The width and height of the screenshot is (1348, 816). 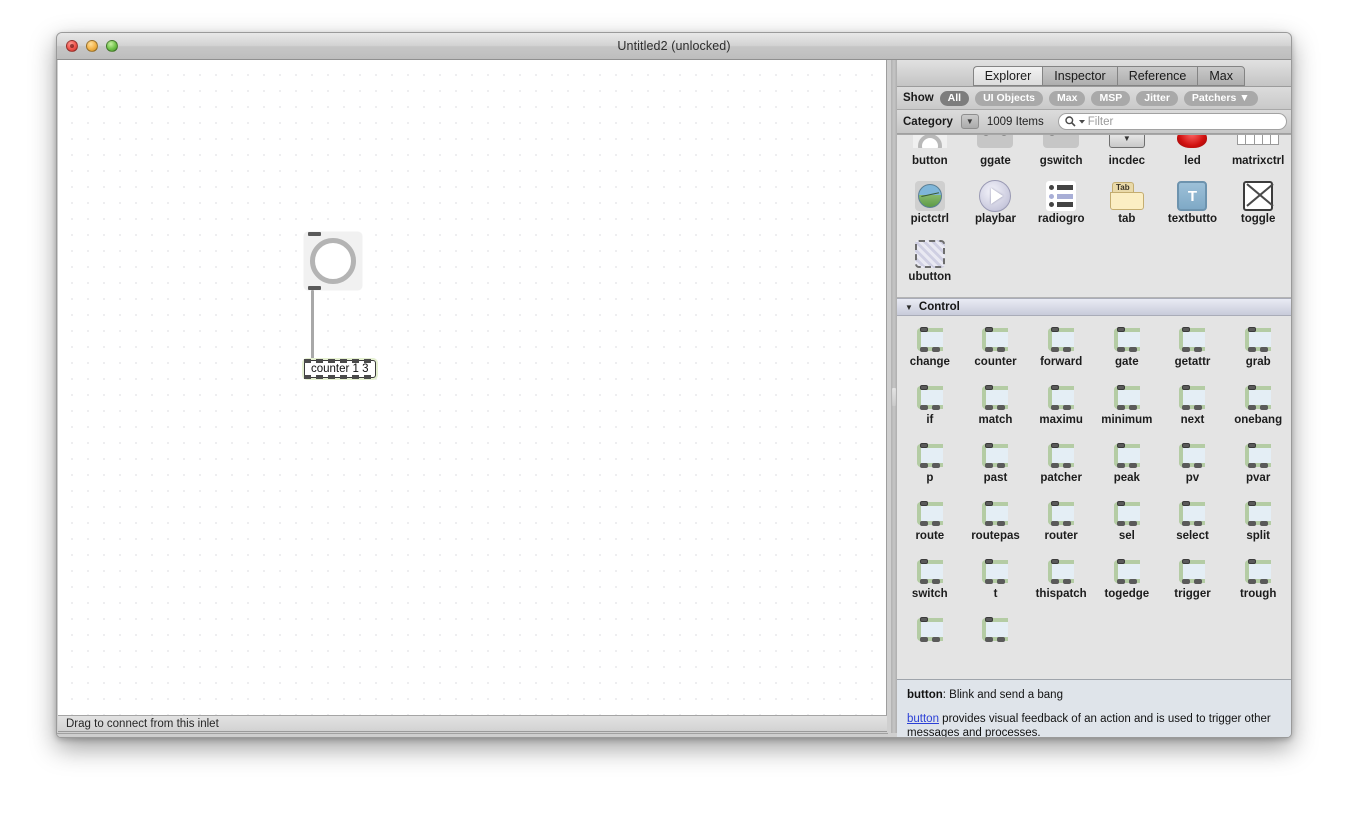 I want to click on tab-explorer-label: Explorer, so click(x=1008, y=76).